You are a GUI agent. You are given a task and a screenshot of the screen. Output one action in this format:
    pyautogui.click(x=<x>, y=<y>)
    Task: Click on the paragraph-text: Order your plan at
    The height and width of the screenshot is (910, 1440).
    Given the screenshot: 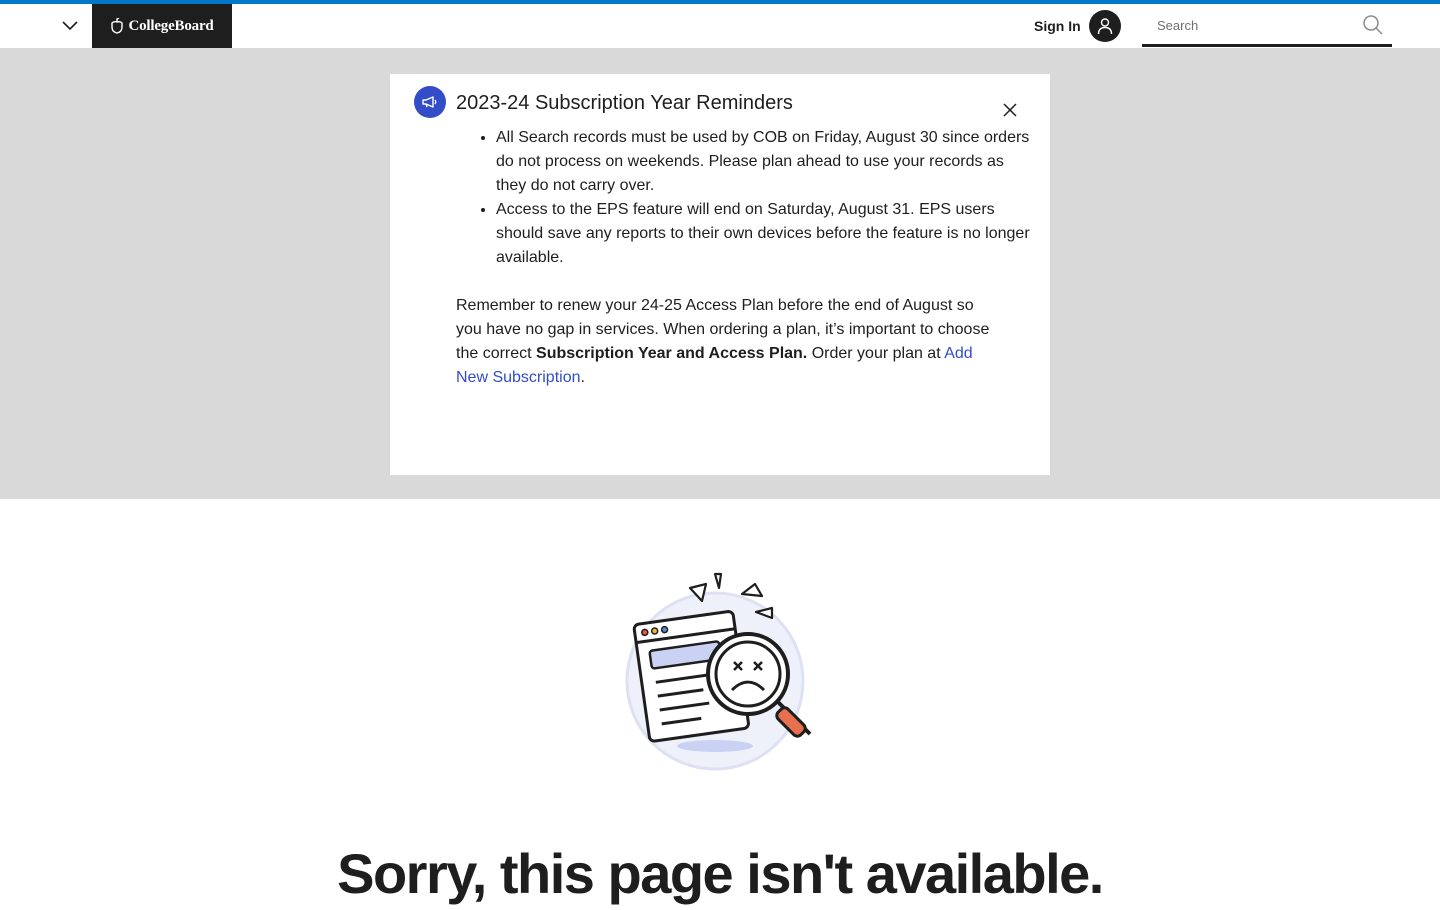 What is the action you would take?
    pyautogui.click(x=876, y=353)
    